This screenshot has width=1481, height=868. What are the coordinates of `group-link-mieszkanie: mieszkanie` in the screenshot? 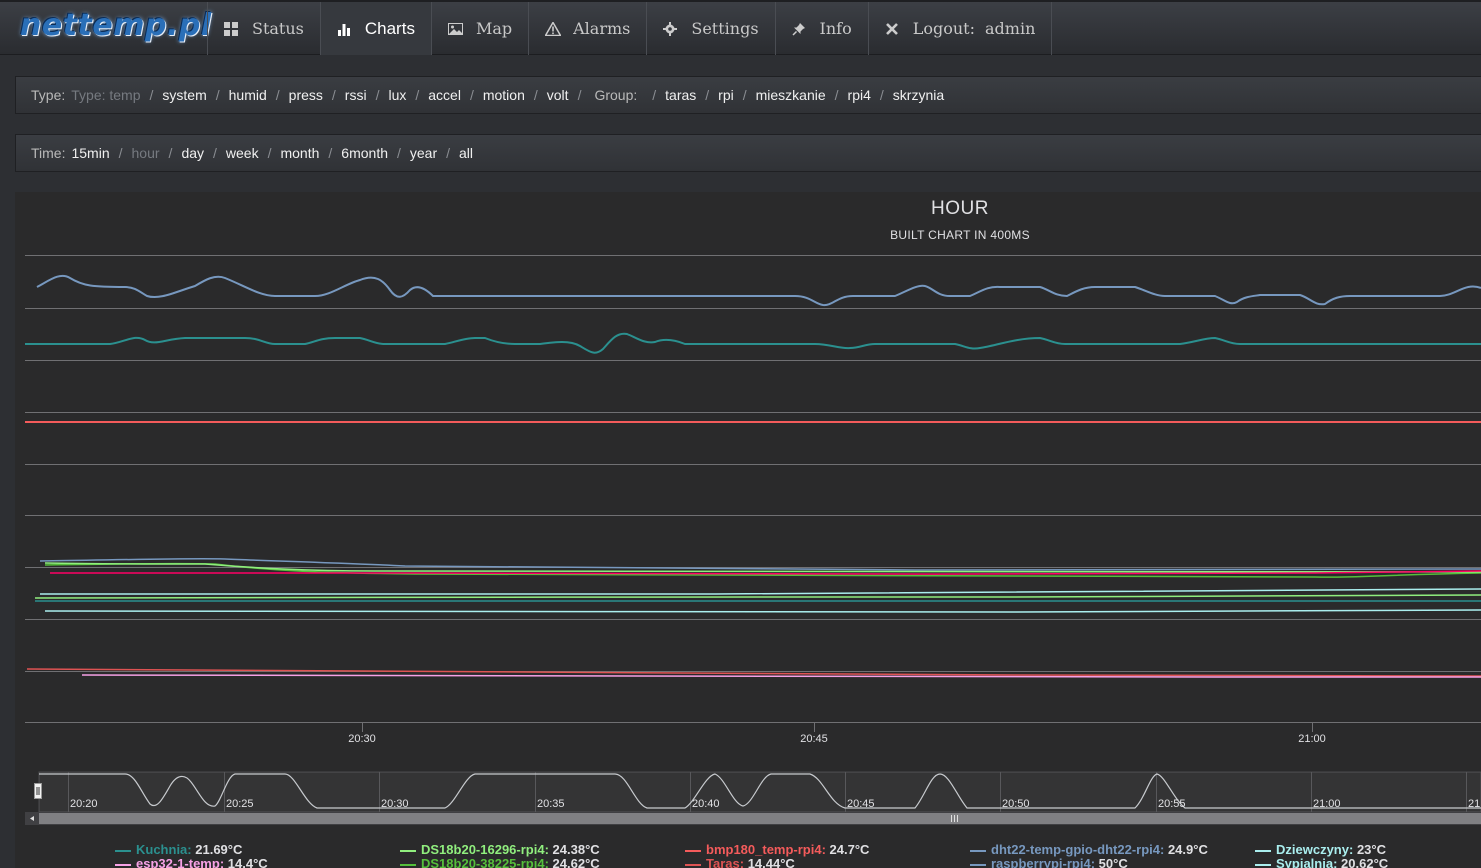 It's located at (791, 95).